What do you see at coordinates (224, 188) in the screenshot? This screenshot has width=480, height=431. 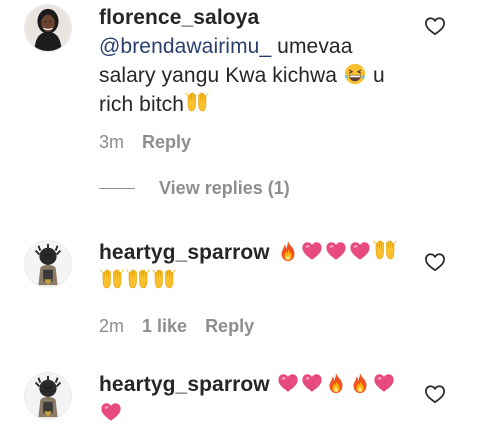 I see `view-replies-label: View replies (1)` at bounding box center [224, 188].